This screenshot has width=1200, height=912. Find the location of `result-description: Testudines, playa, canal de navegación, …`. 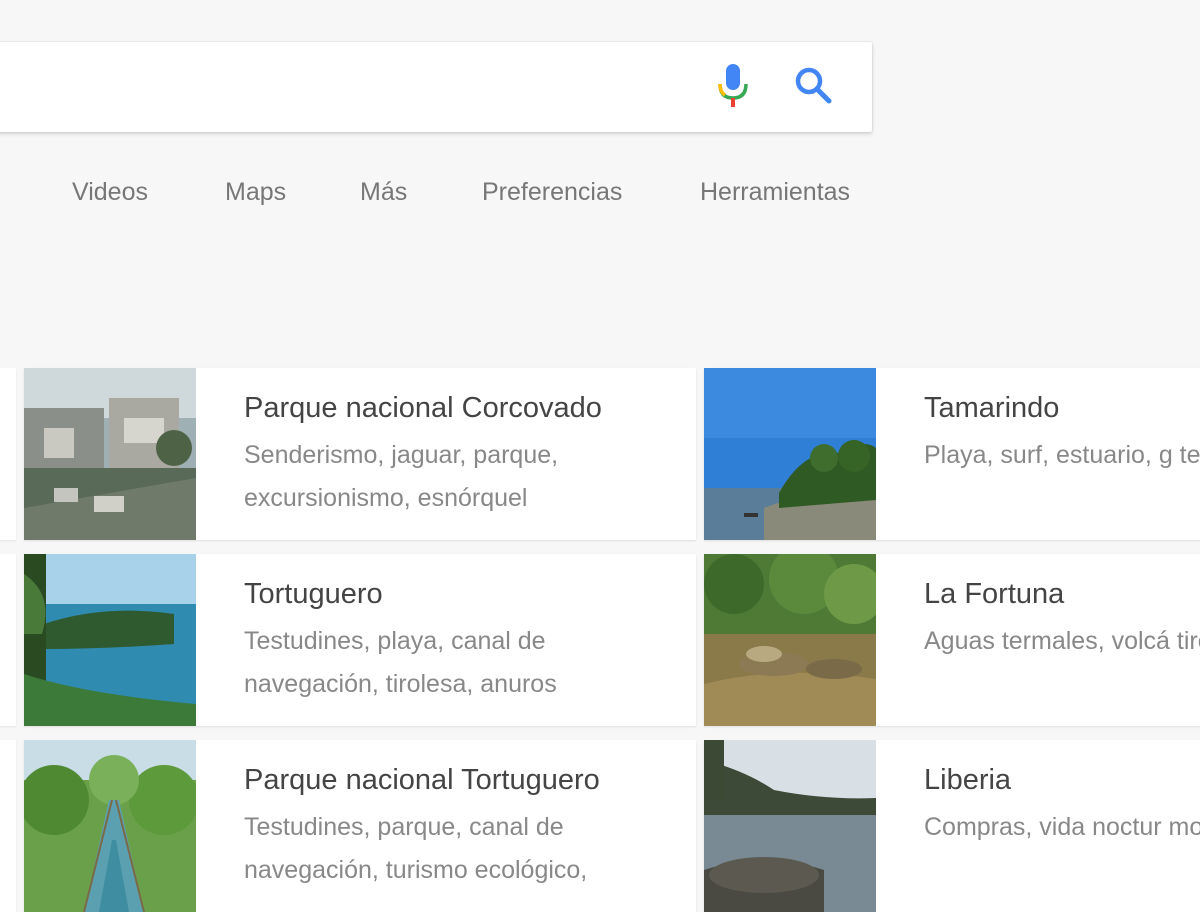

result-description: Testudines, playa, canal de navegación, … is located at coordinates (400, 662).